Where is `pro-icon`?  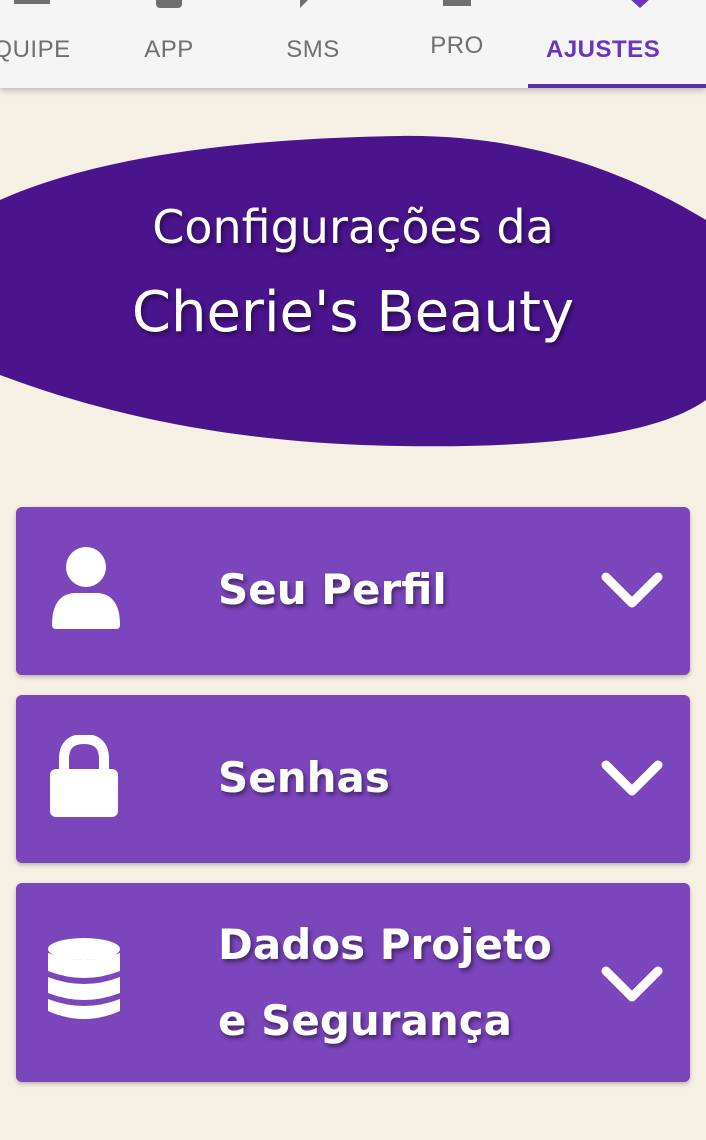 pro-icon is located at coordinates (457, 3).